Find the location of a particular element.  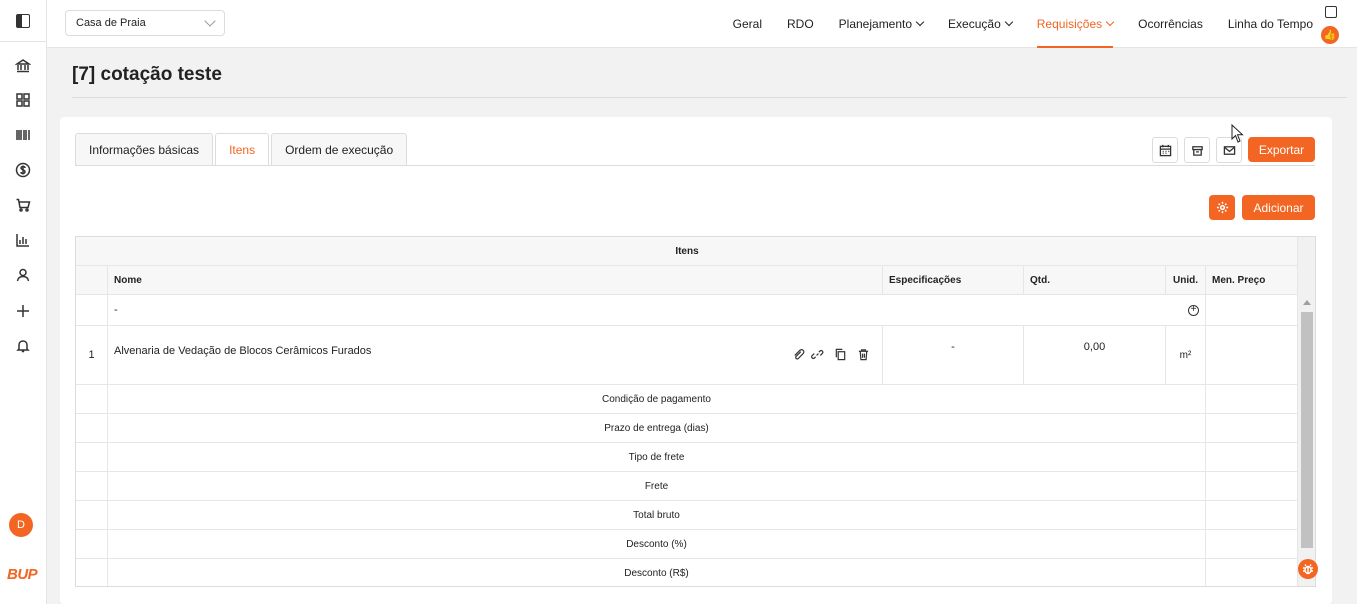

summary-row: Condição de pagamento is located at coordinates (687, 399).